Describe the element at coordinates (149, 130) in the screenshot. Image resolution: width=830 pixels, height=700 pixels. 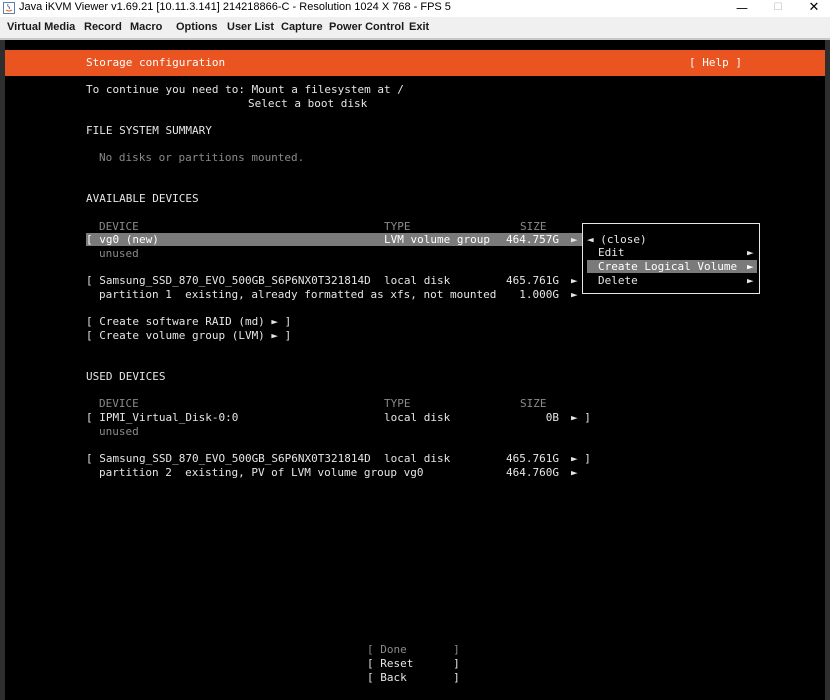
I see `fs-summary-heading: FILE SYSTEM SUMMARY` at that location.